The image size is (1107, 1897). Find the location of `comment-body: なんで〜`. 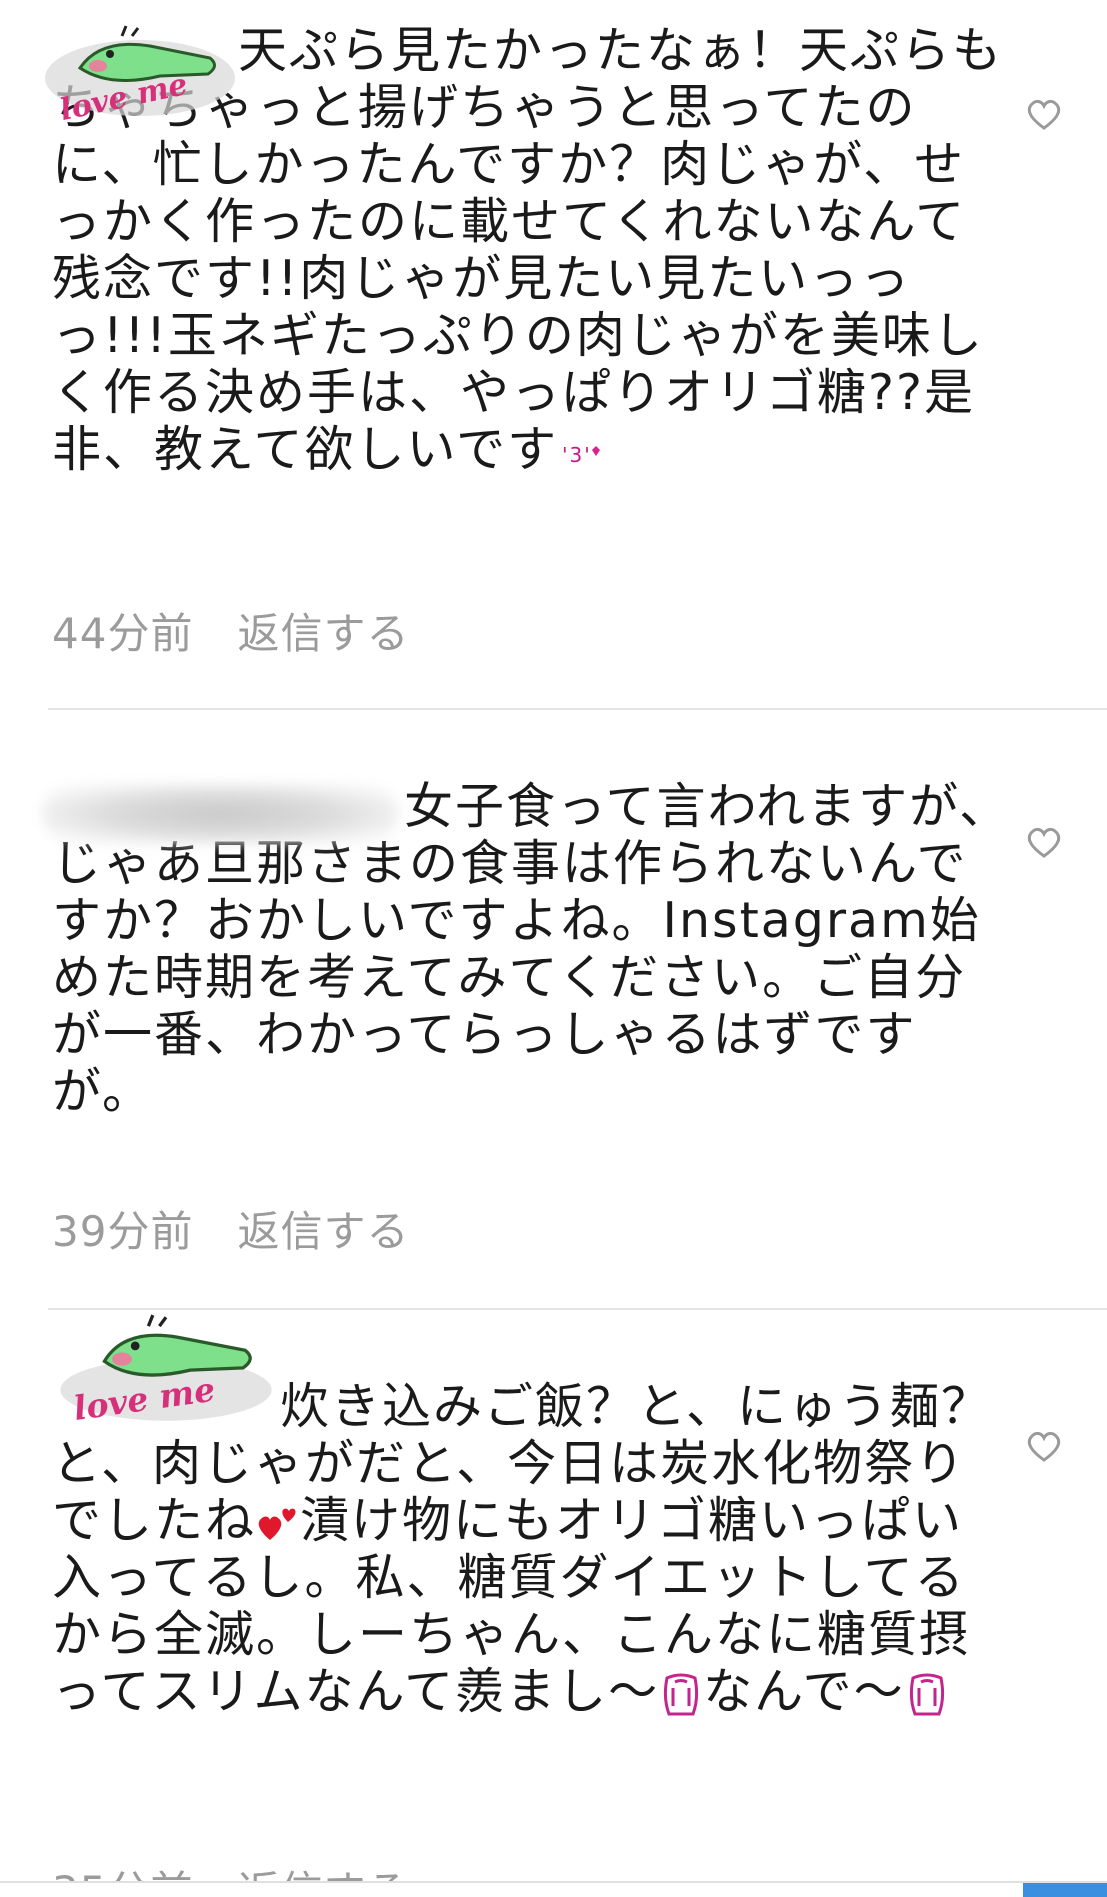

comment-body: なんで〜 is located at coordinates (804, 1691).